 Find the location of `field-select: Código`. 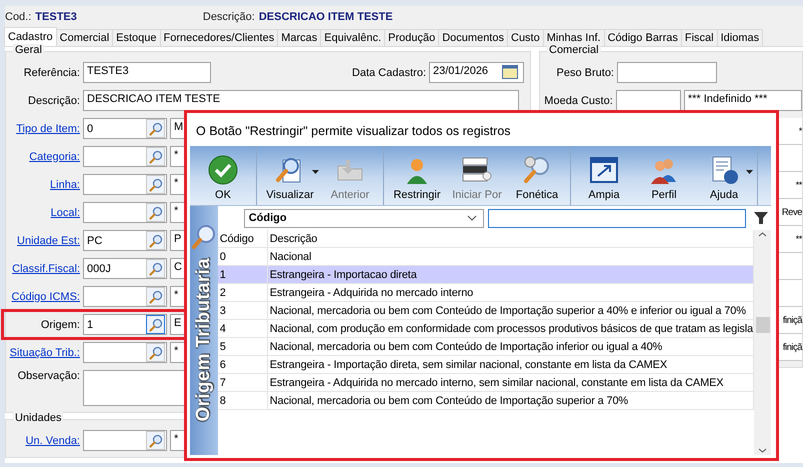

field-select: Código is located at coordinates (364, 218).